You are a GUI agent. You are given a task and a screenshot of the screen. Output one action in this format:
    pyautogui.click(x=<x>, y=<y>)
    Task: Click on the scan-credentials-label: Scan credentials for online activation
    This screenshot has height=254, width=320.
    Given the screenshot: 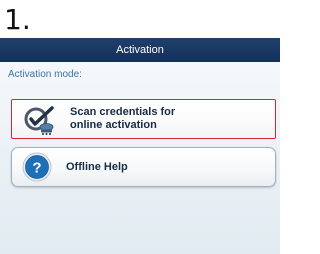 What is the action you would take?
    pyautogui.click(x=123, y=118)
    